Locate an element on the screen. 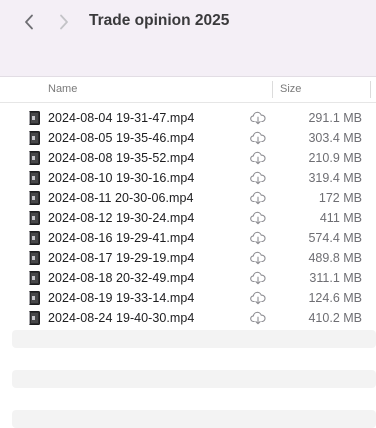  chevron-left-icon is located at coordinates (29, 22).